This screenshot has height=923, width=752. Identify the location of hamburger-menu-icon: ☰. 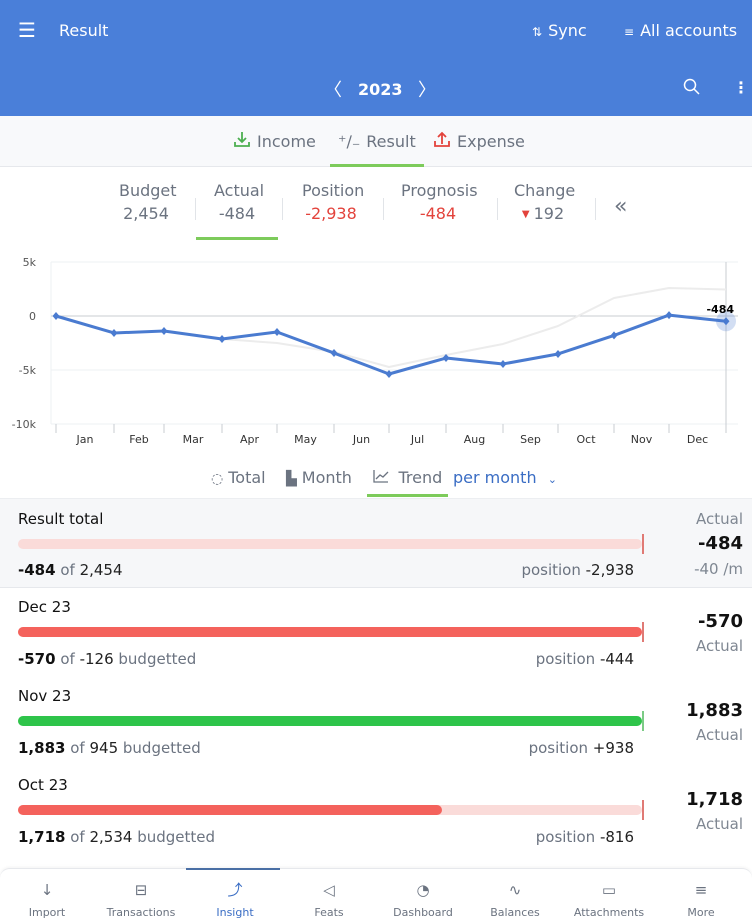
(27, 30).